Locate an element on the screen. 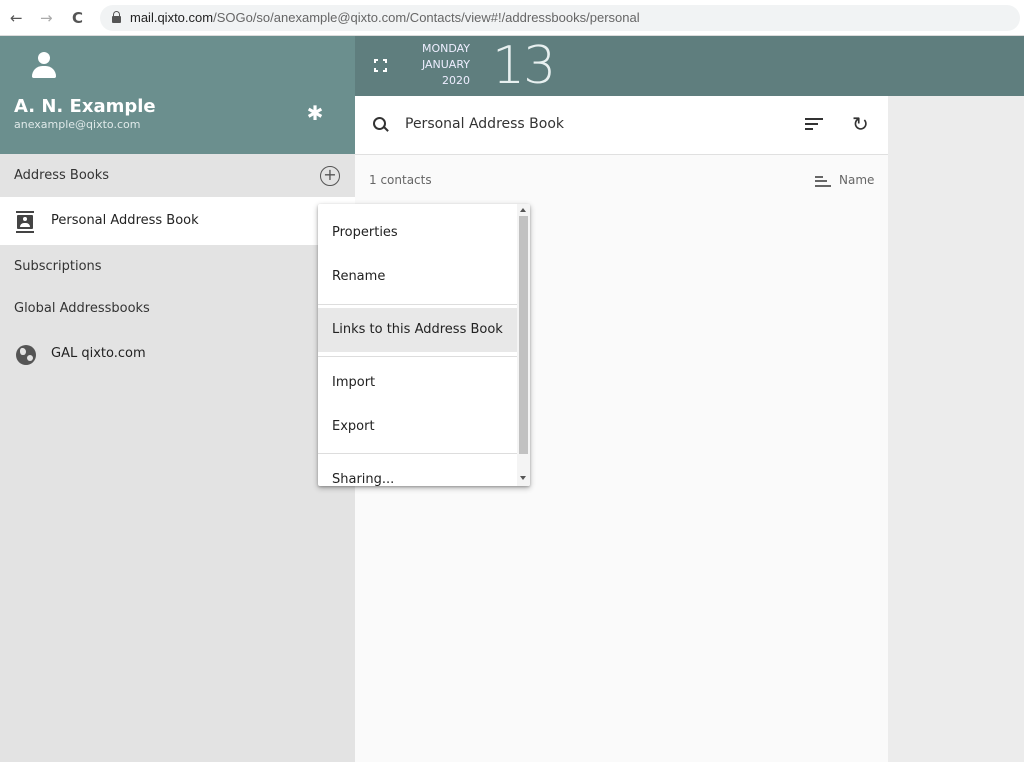  detail-pane is located at coordinates (956, 429).